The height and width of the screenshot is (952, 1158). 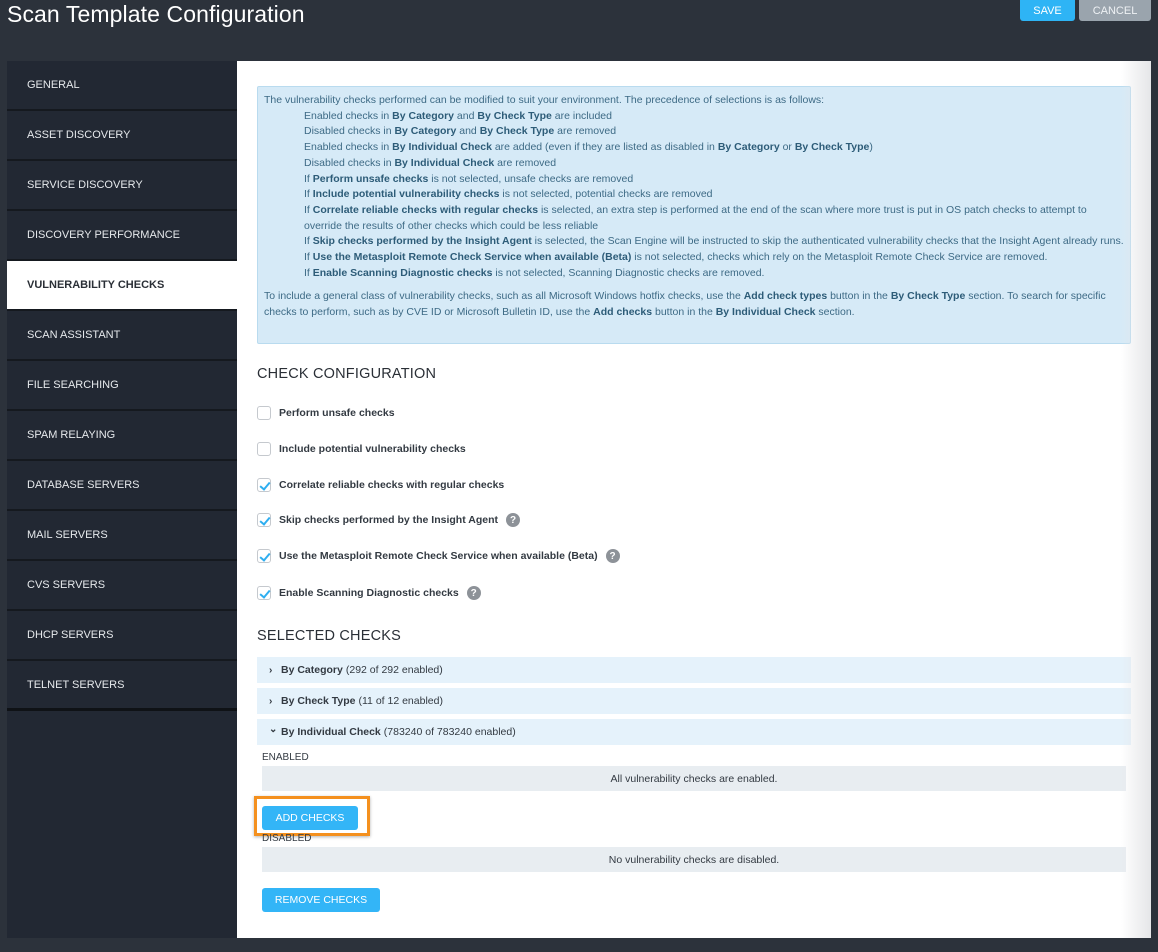 What do you see at coordinates (264, 449) in the screenshot?
I see `checkbox-include-potential` at bounding box center [264, 449].